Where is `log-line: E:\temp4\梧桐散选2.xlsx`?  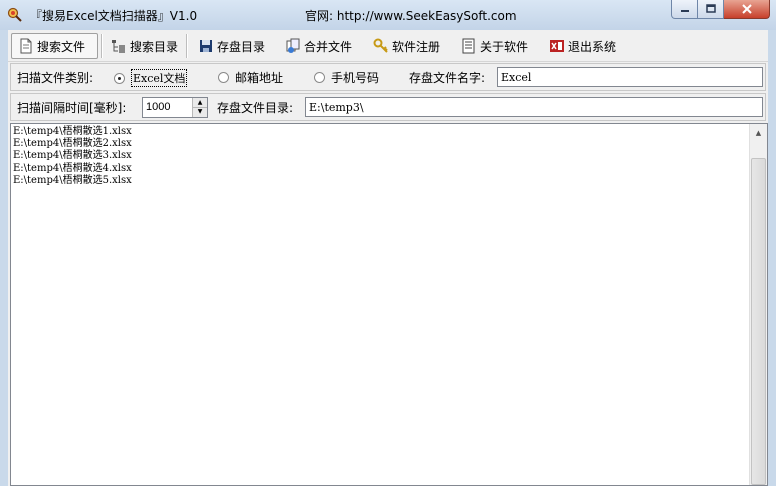
log-line: E:\temp4\梧桐散选2.xlsx is located at coordinates (72, 144).